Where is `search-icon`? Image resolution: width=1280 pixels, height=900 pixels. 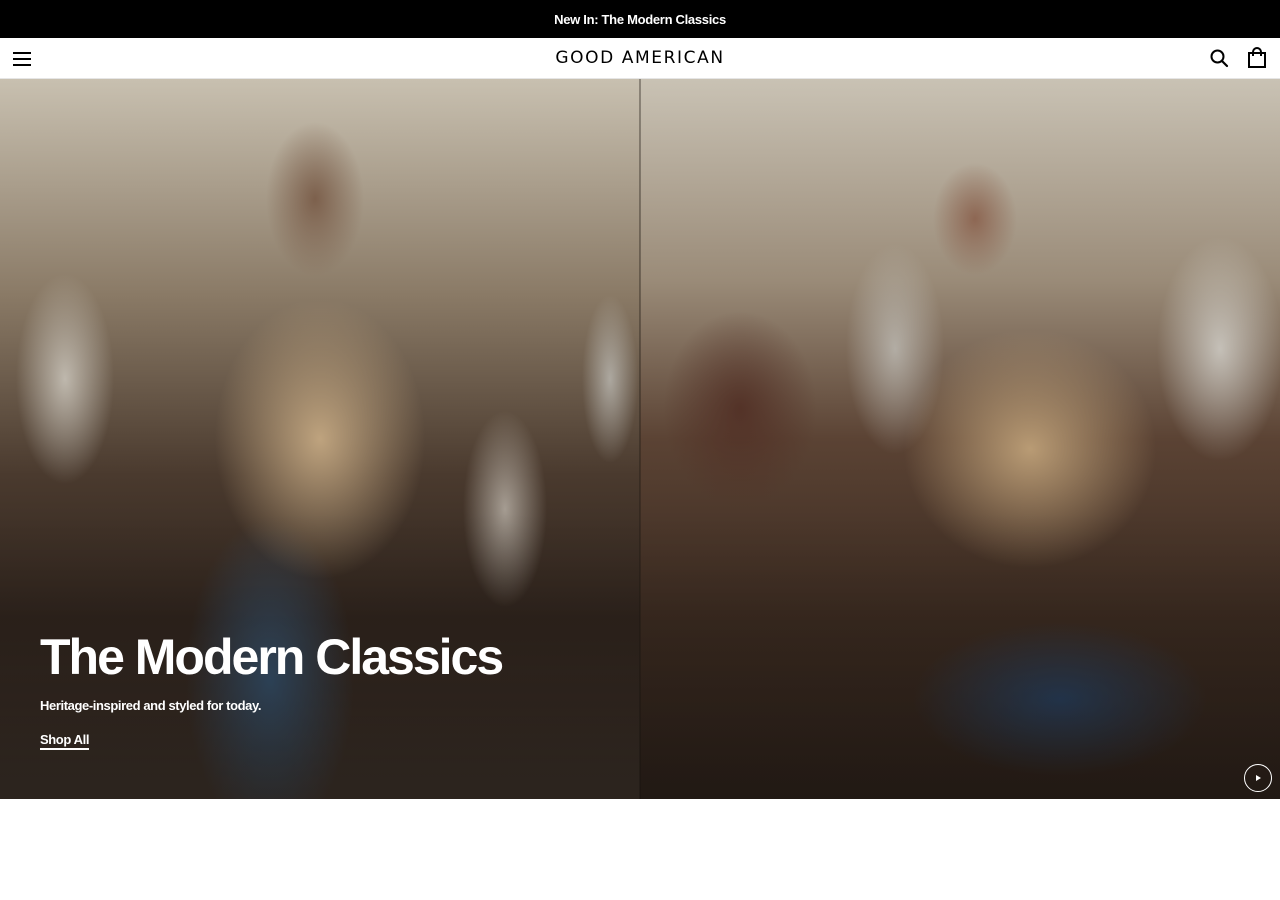
search-icon is located at coordinates (1219, 58).